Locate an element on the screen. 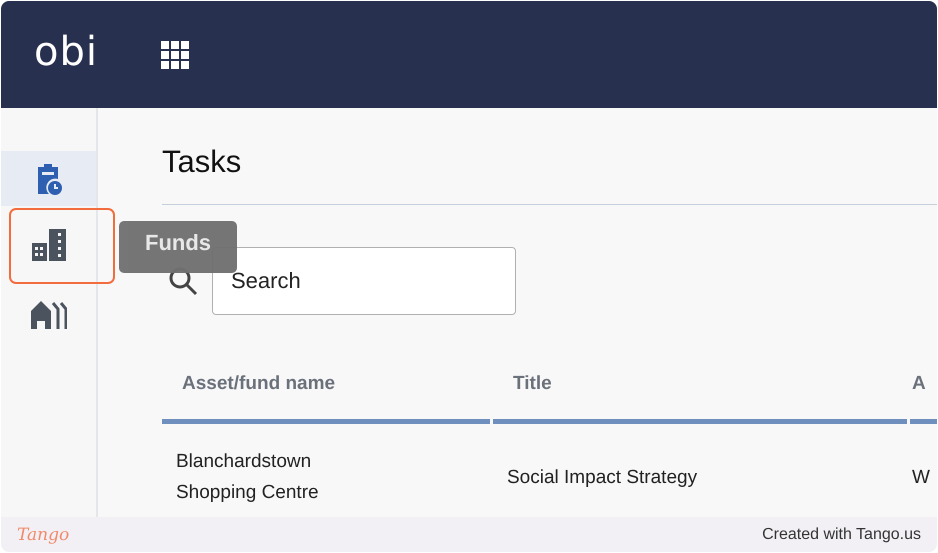  column-header: A is located at coordinates (923, 391).